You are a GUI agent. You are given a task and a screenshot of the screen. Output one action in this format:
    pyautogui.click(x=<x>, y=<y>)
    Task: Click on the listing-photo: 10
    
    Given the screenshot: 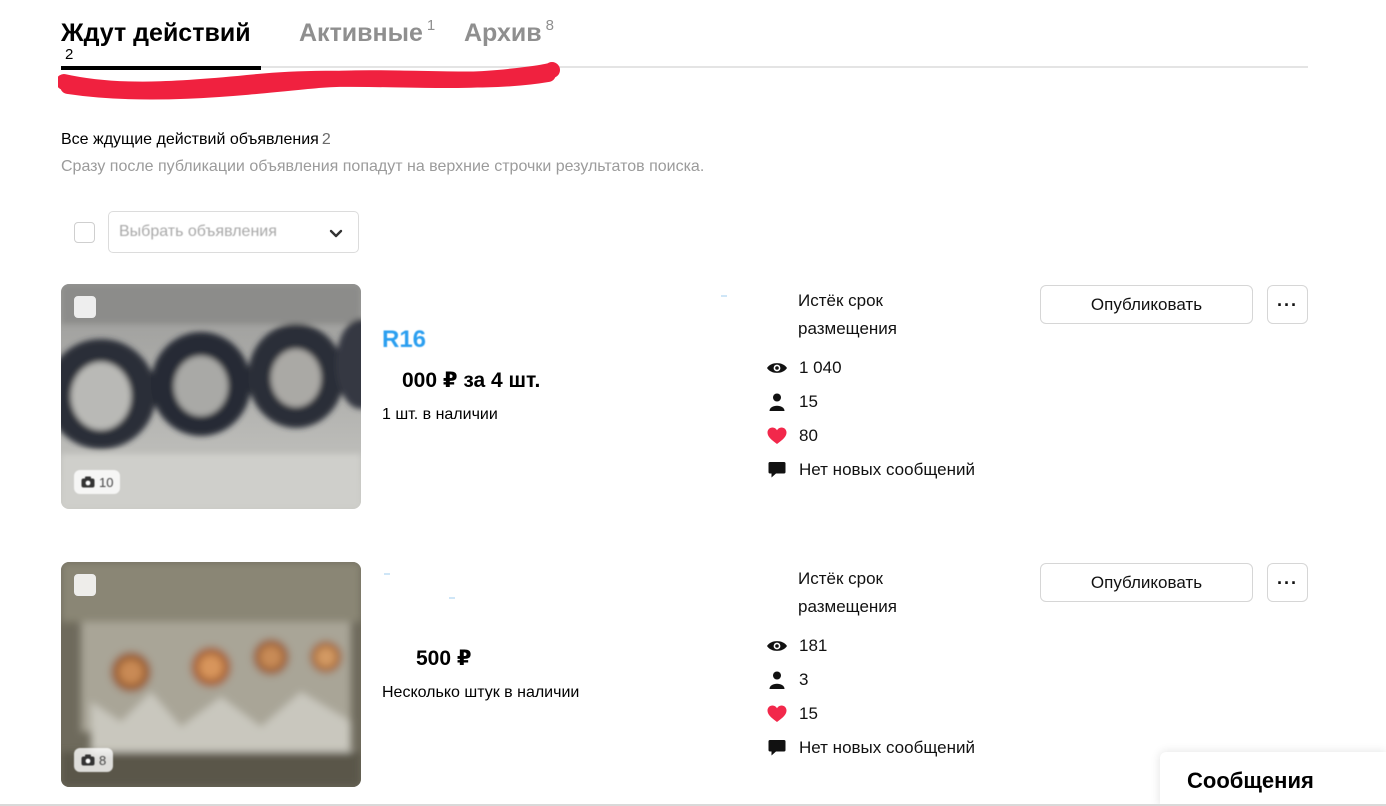 What is the action you would take?
    pyautogui.click(x=211, y=396)
    